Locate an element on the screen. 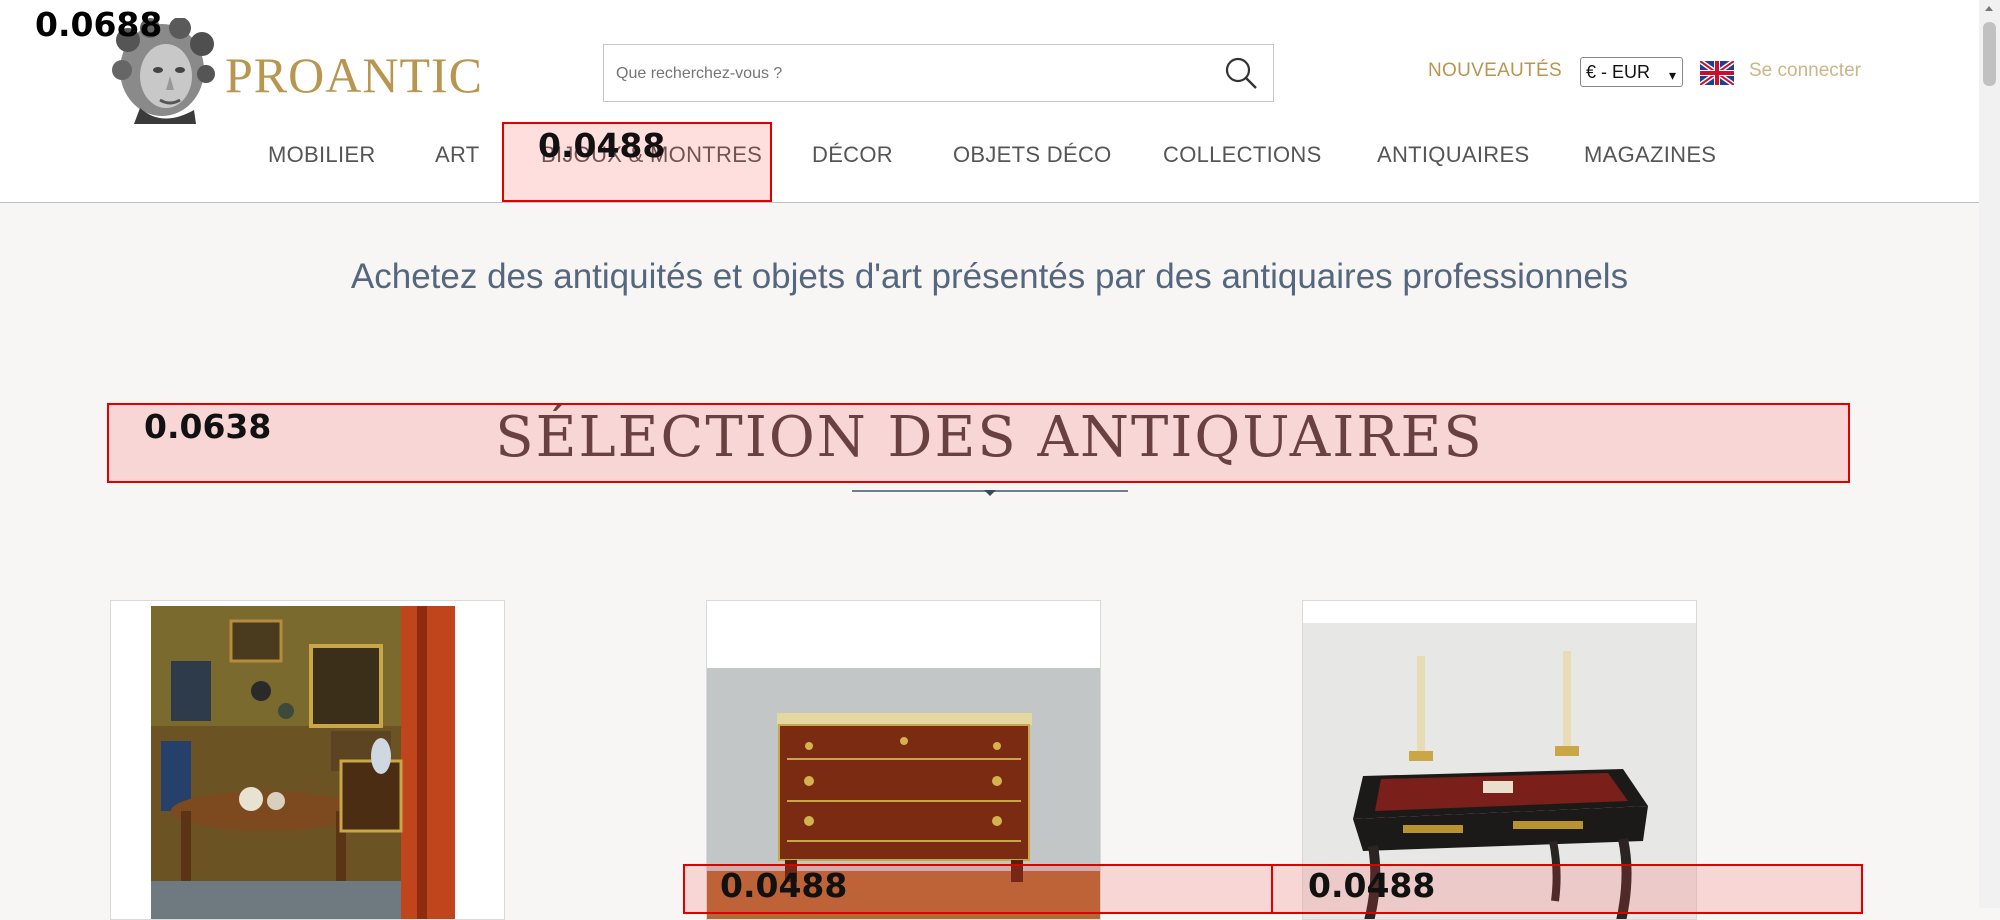  login-link: Se connecter is located at coordinates (1805, 71).